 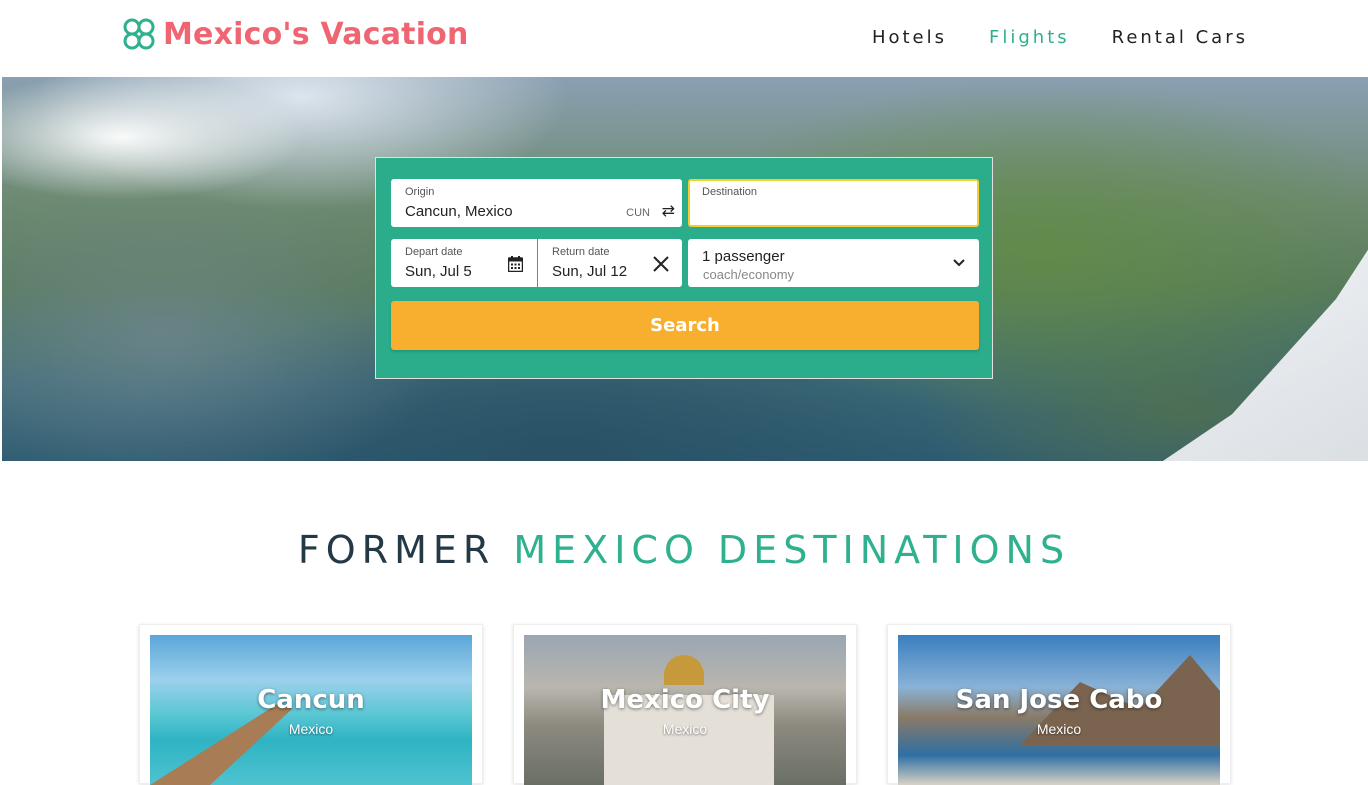 I want to click on origin-field: Origin Cancun, Mexico CUN ⇄, so click(x=536, y=203).